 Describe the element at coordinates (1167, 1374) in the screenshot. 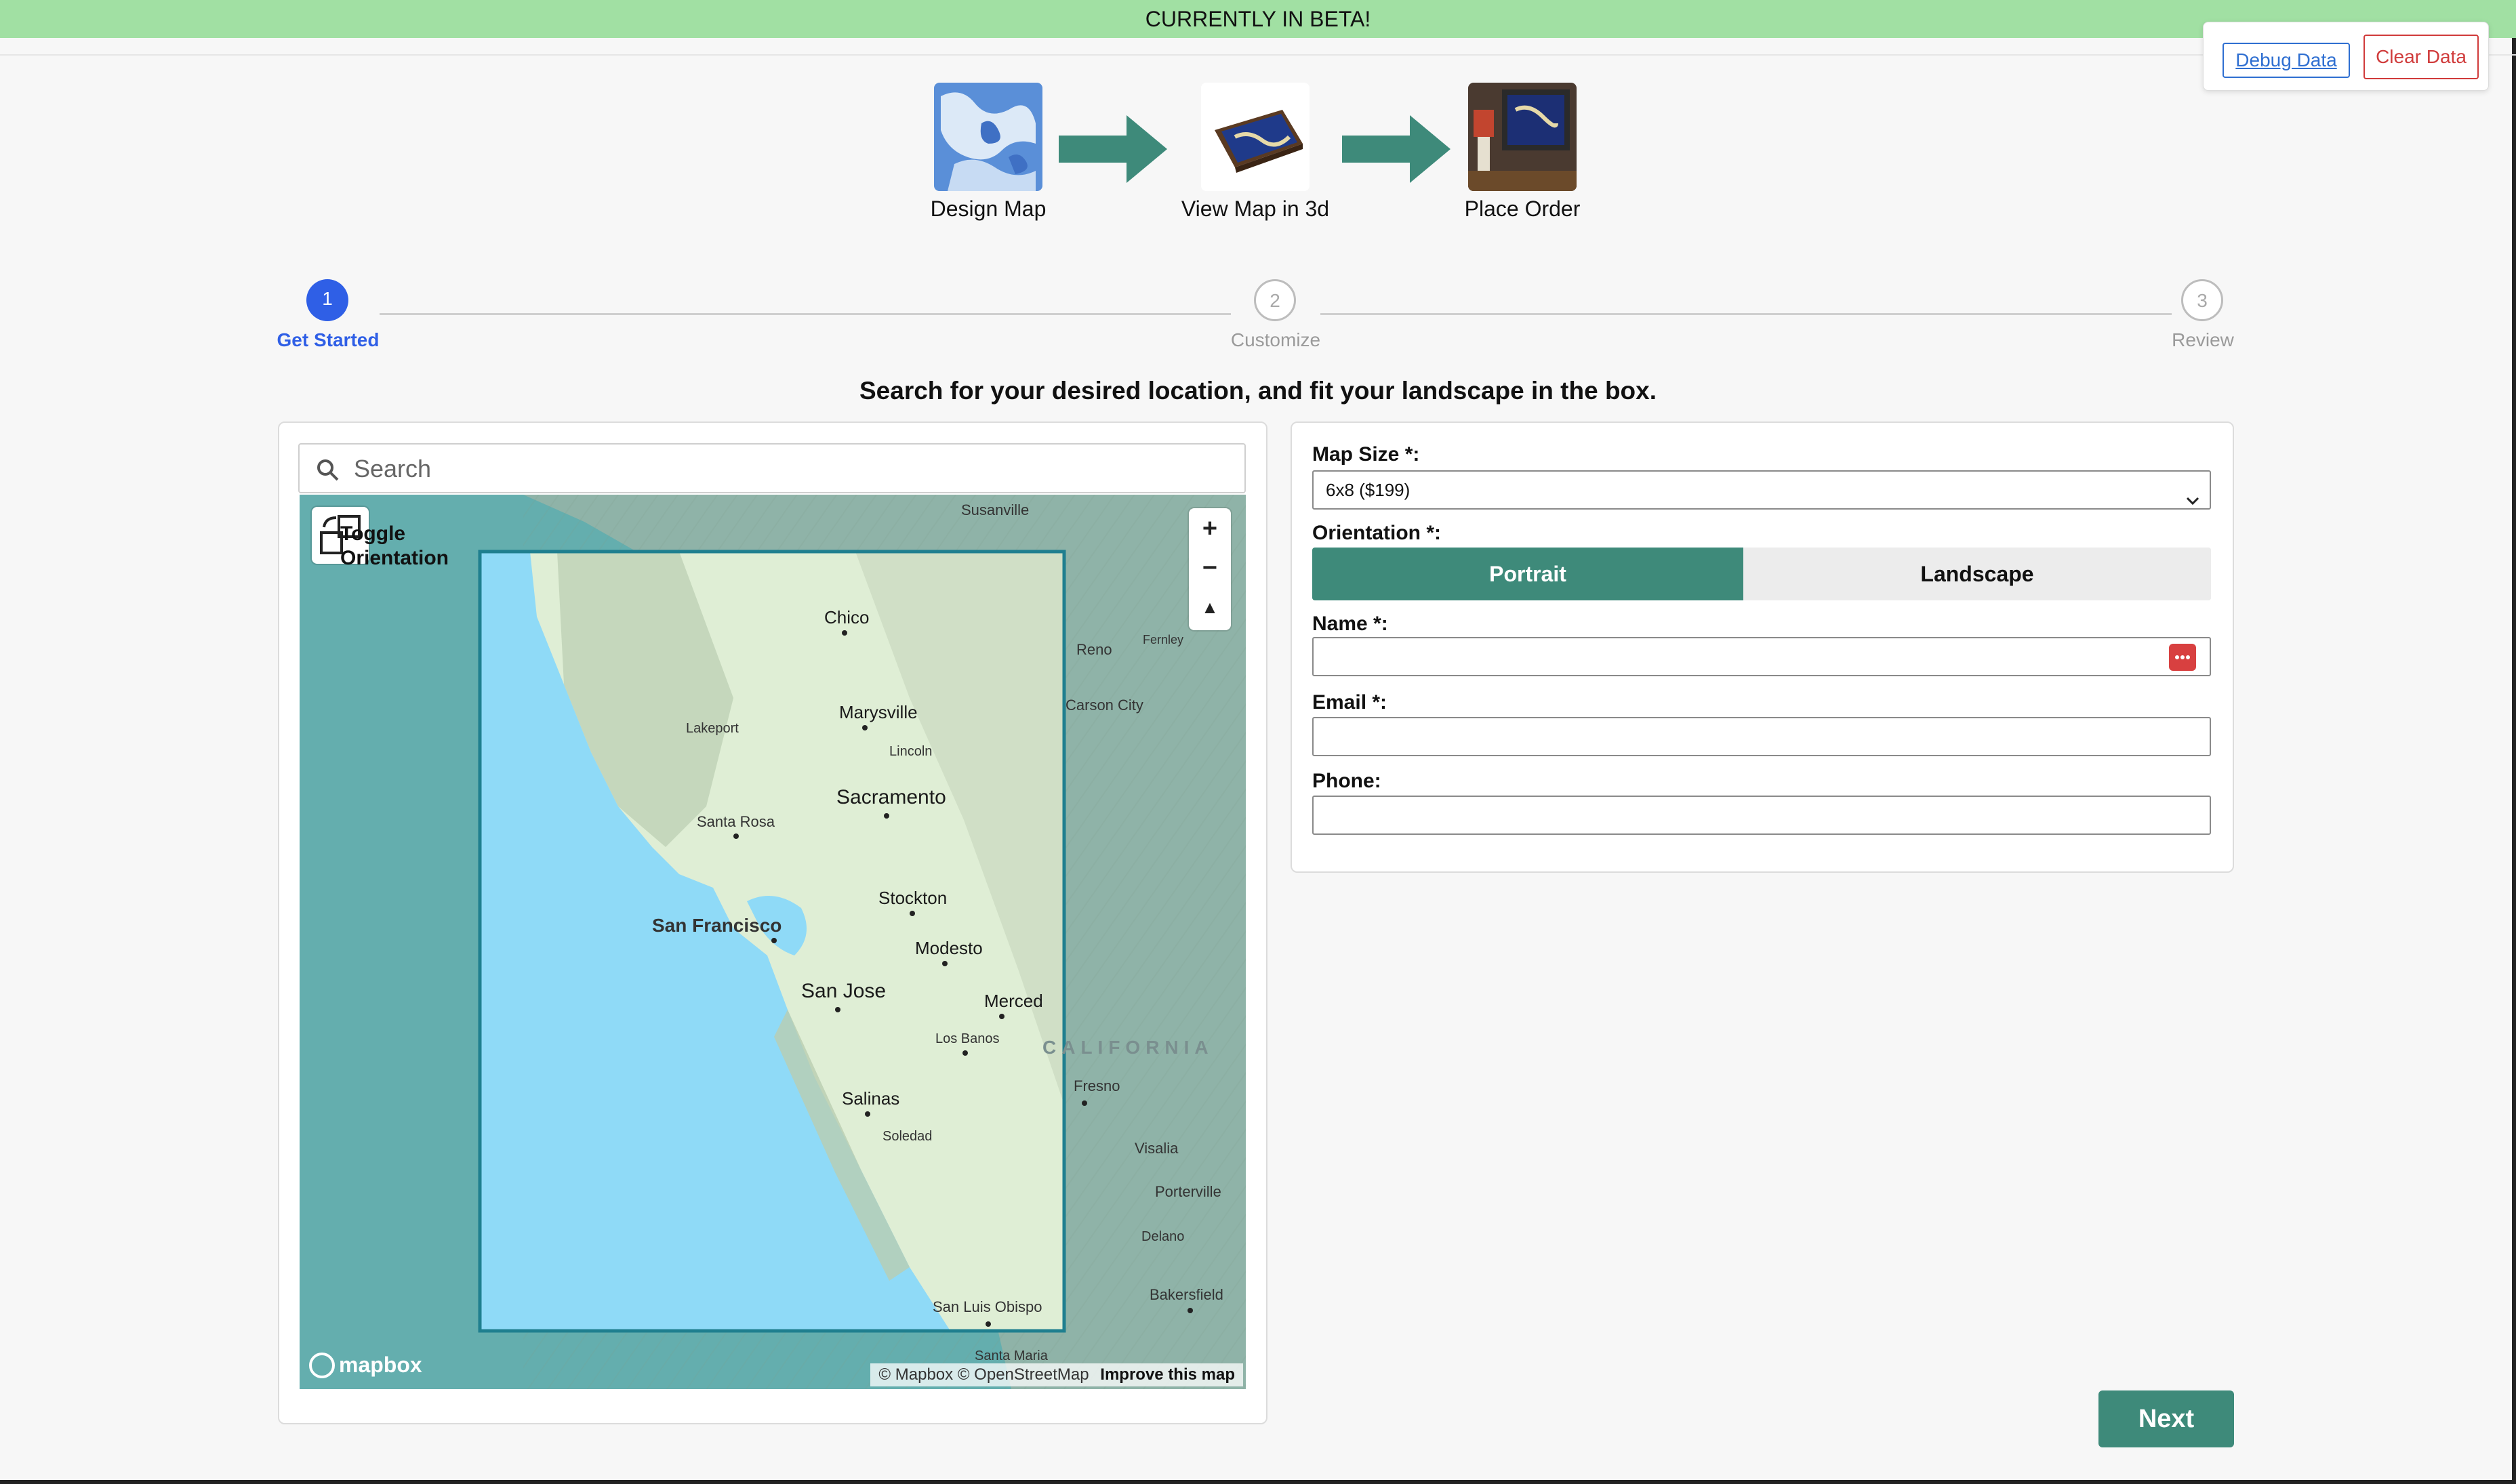

I see `improve-map-link: Improve this map` at that location.